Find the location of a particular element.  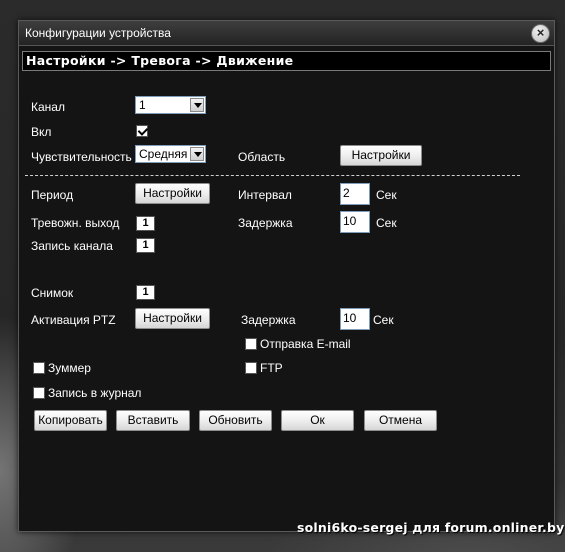

alarm-output-box: 1 is located at coordinates (145, 223).